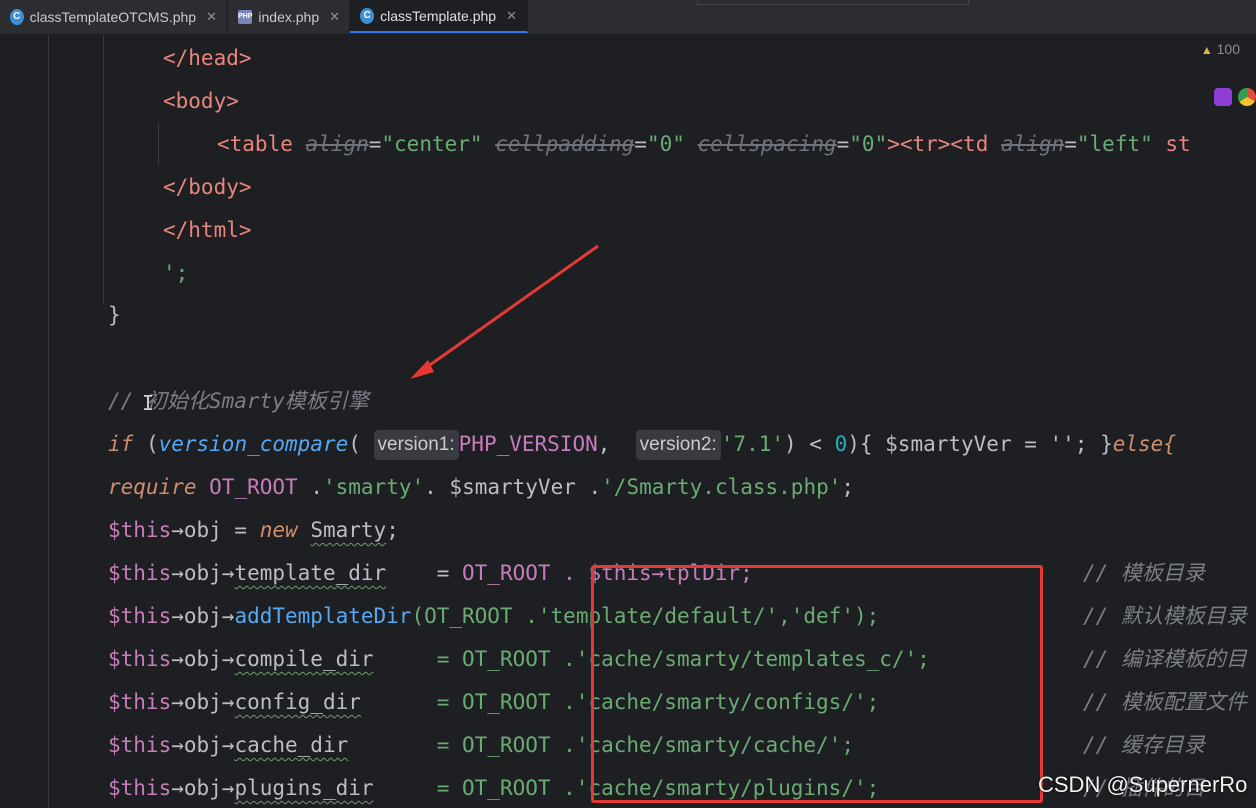 The image size is (1256, 808). Describe the element at coordinates (148, 403) in the screenshot. I see `text-cursor-icon: I` at that location.